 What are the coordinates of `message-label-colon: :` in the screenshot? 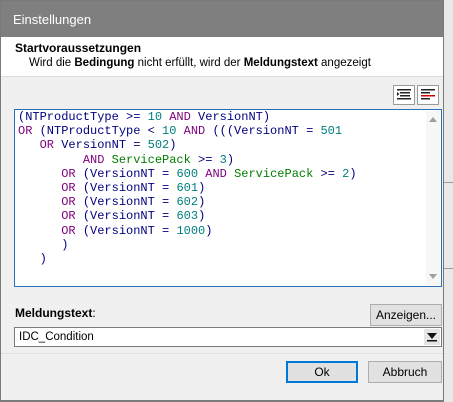 It's located at (94, 313).